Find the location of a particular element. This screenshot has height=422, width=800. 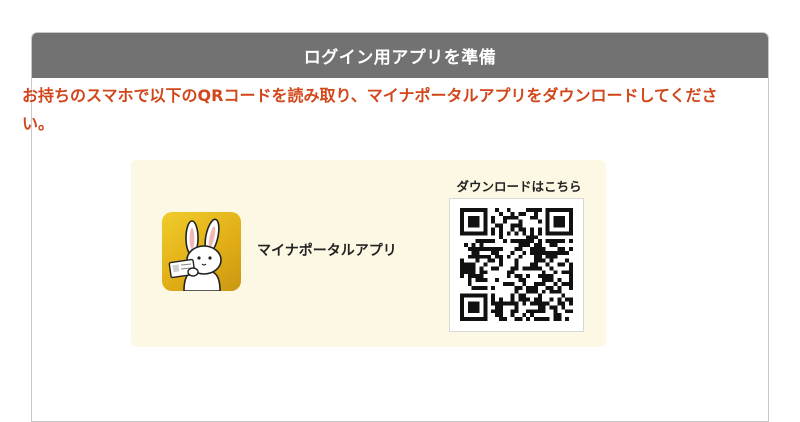

download-caption: ダウンロードはこちら is located at coordinates (519, 186).